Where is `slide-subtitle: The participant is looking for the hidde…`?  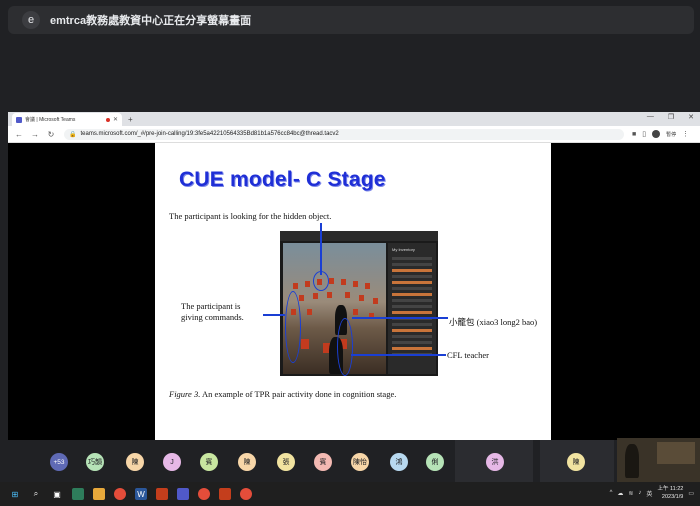
slide-subtitle: The participant is looking for the hidde… is located at coordinates (250, 216).